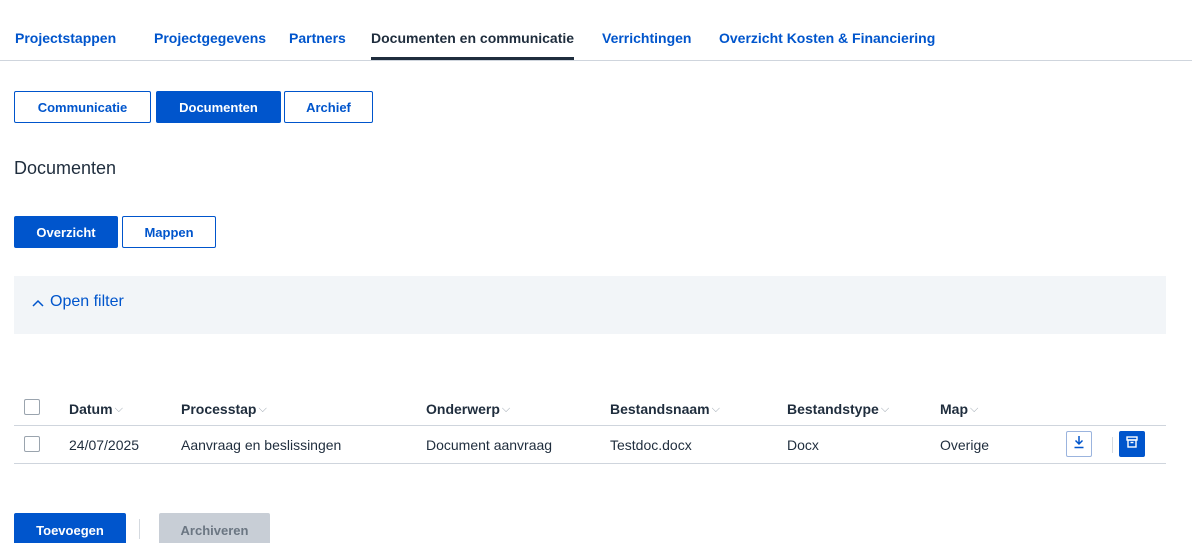  Describe the element at coordinates (489, 445) in the screenshot. I see `cell-onderwerp: Document aanvraag` at that location.